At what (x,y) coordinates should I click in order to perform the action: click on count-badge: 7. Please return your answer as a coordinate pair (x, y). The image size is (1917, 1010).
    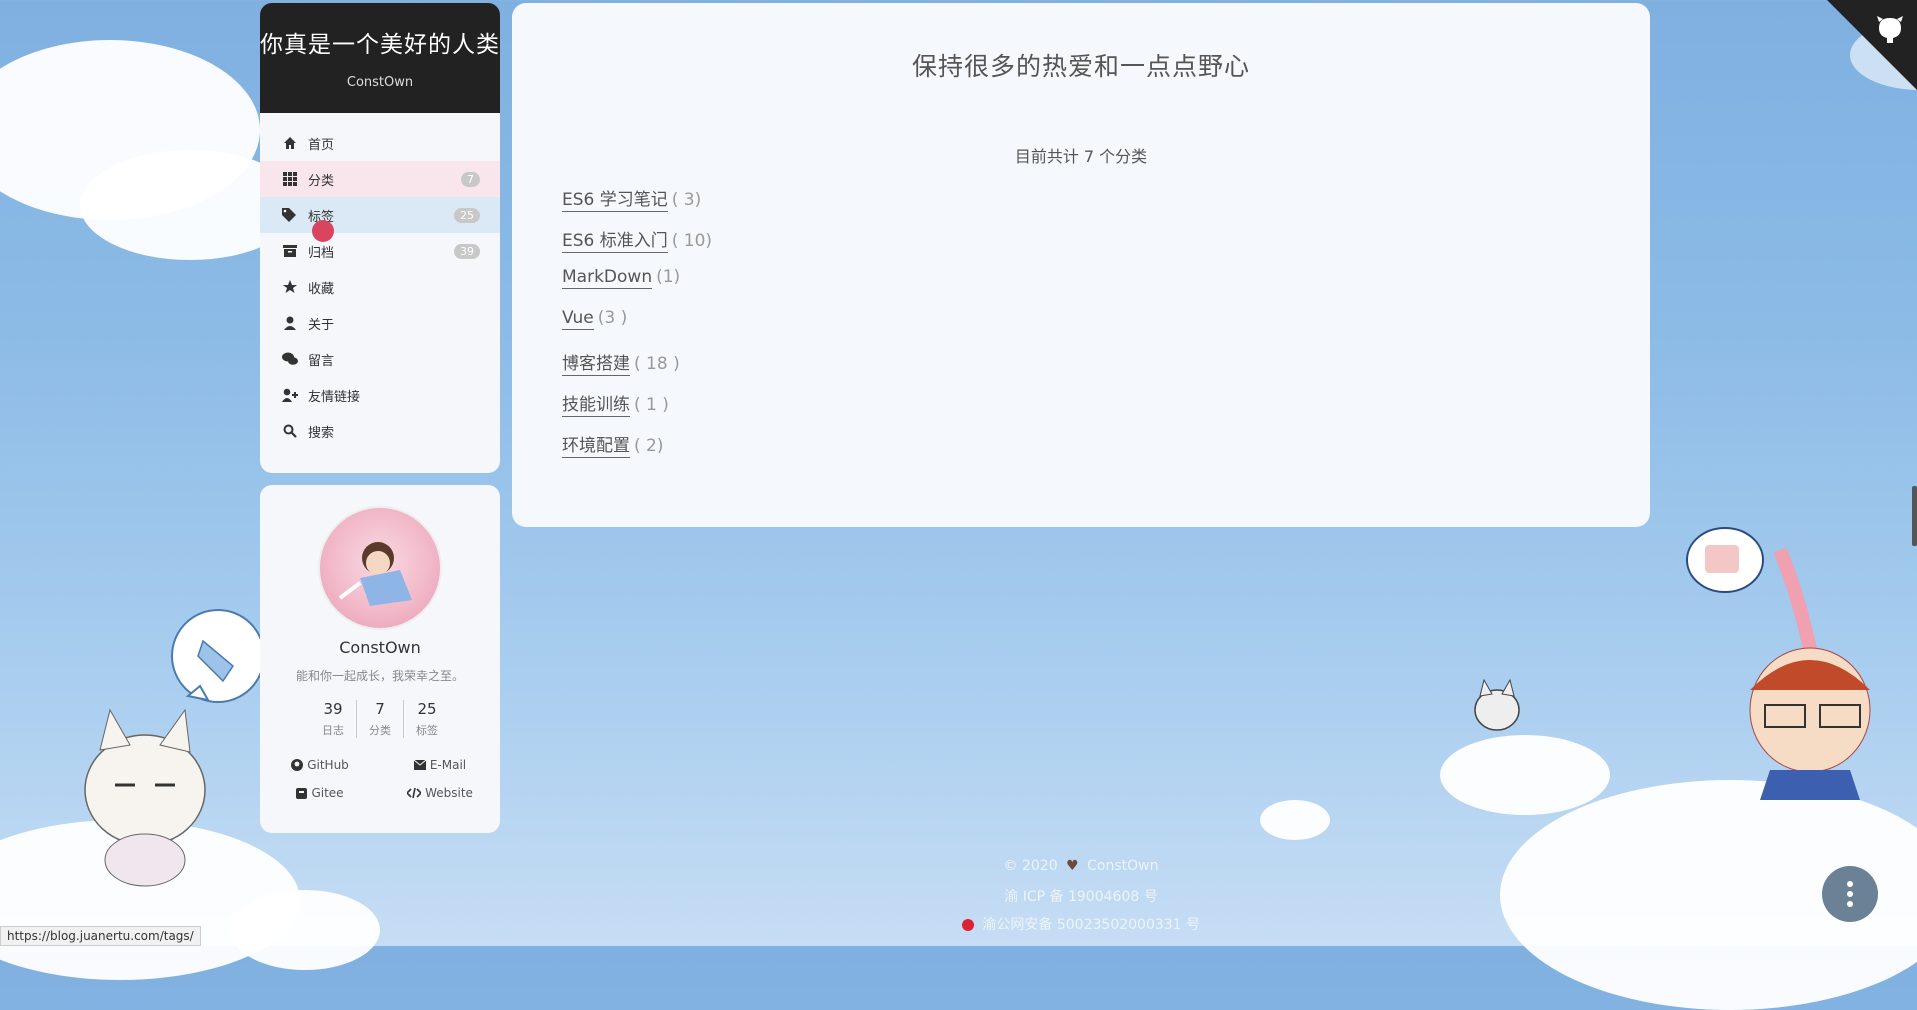
    Looking at the image, I should click on (470, 179).